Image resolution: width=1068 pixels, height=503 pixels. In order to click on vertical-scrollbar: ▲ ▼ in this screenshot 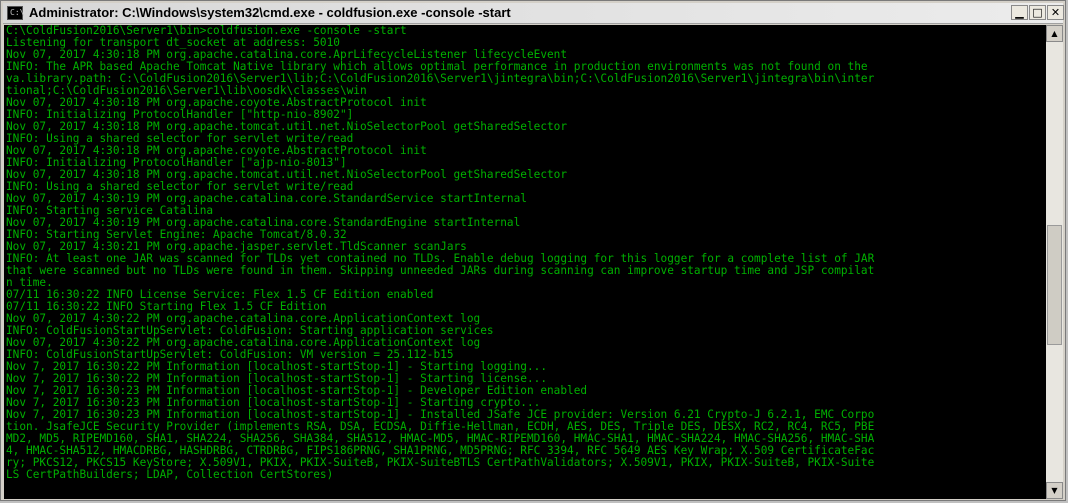, I will do `click(1054, 262)`.